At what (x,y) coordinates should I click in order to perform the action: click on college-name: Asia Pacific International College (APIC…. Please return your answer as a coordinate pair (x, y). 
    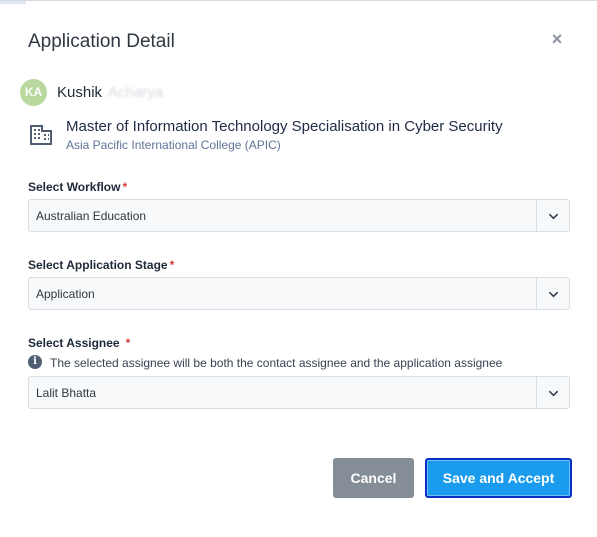
    Looking at the image, I should click on (173, 145).